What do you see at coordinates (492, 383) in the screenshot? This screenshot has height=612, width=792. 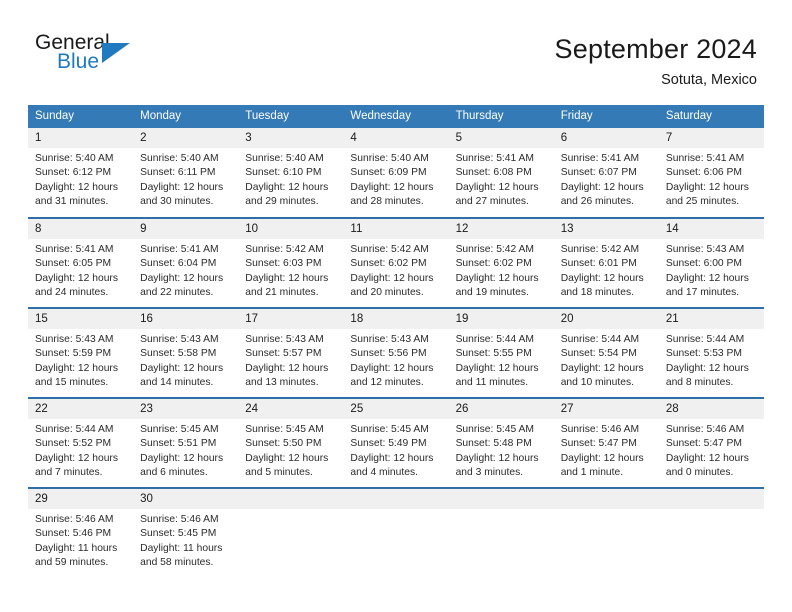 I see `daylight-text-line2: and 11 minutes.` at bounding box center [492, 383].